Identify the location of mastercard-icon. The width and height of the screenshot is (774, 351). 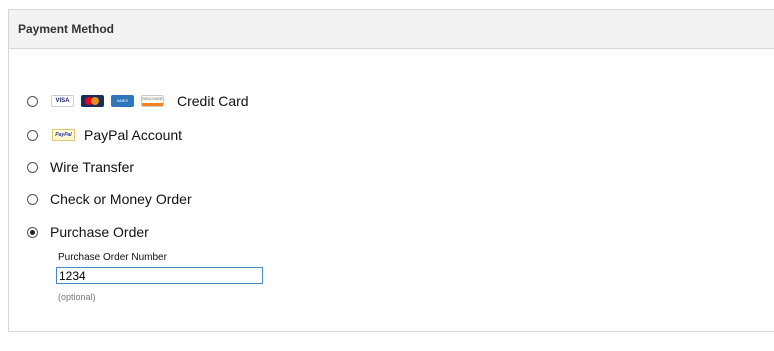
(92, 101).